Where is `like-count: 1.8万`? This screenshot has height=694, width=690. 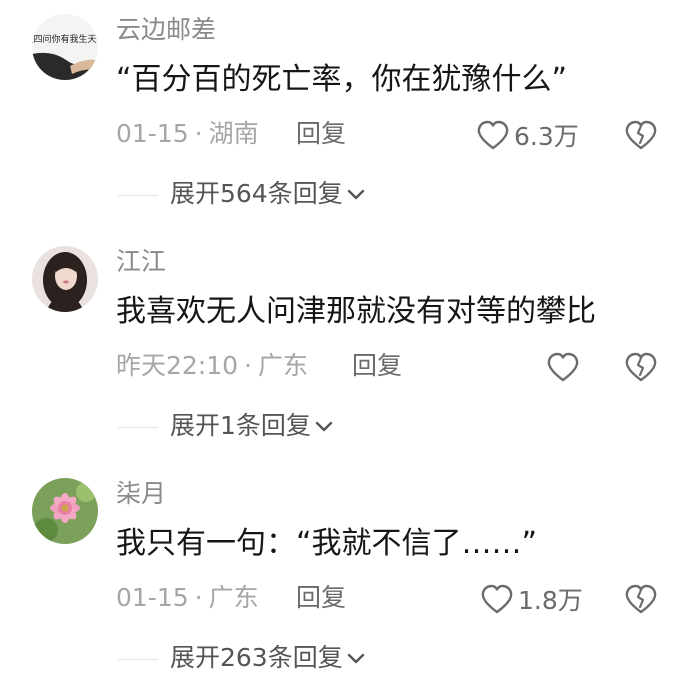 like-count: 1.8万 is located at coordinates (550, 600).